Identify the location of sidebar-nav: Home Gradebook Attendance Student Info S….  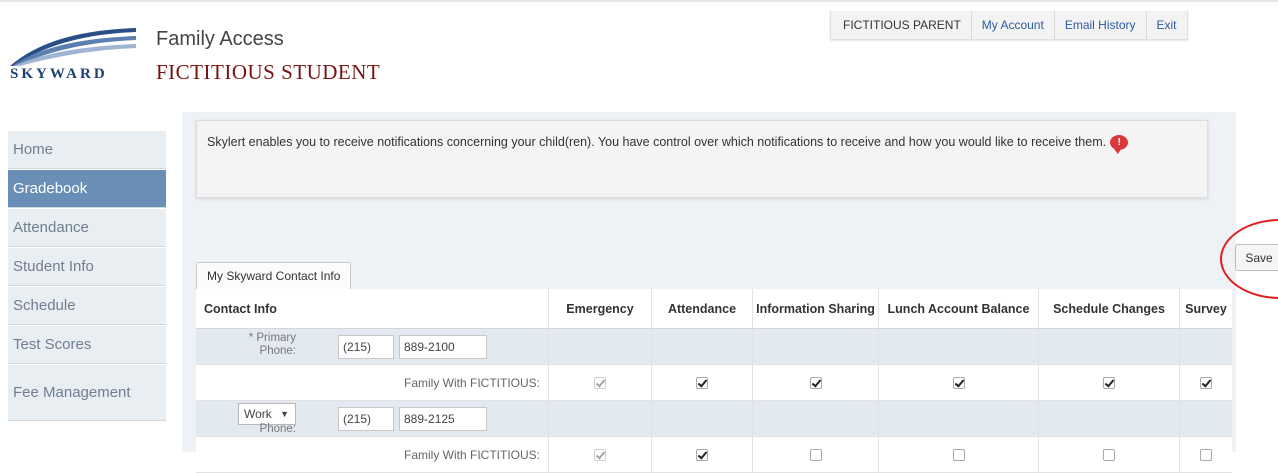
(87, 276).